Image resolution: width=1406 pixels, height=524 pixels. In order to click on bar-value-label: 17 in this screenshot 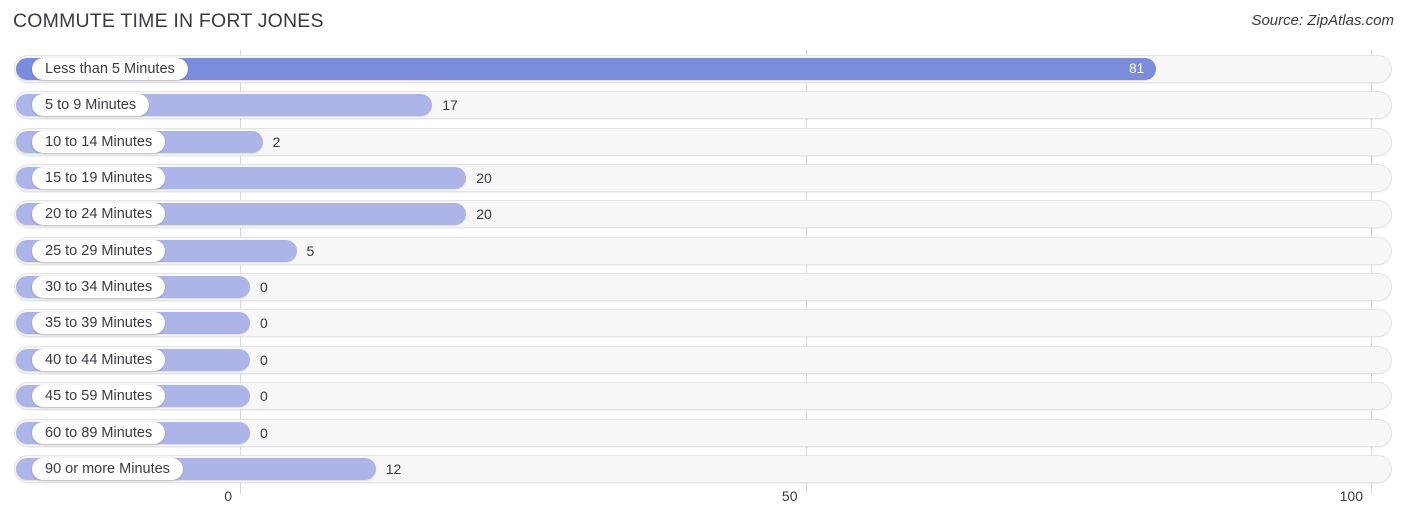, I will do `click(450, 105)`.